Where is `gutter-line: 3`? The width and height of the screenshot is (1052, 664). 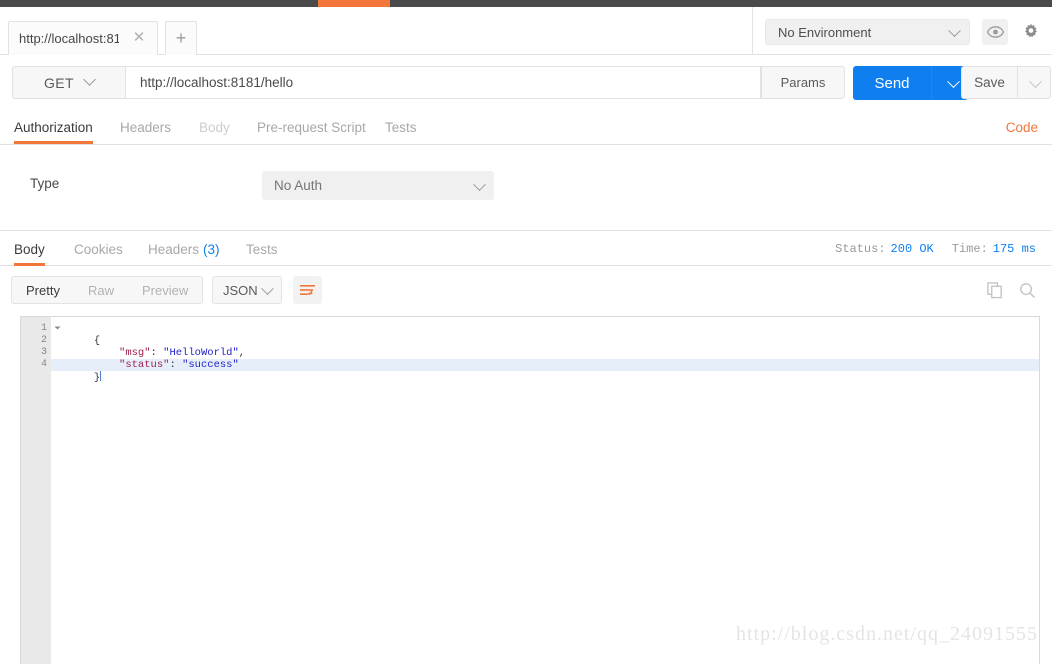
gutter-line: 3 is located at coordinates (36, 353).